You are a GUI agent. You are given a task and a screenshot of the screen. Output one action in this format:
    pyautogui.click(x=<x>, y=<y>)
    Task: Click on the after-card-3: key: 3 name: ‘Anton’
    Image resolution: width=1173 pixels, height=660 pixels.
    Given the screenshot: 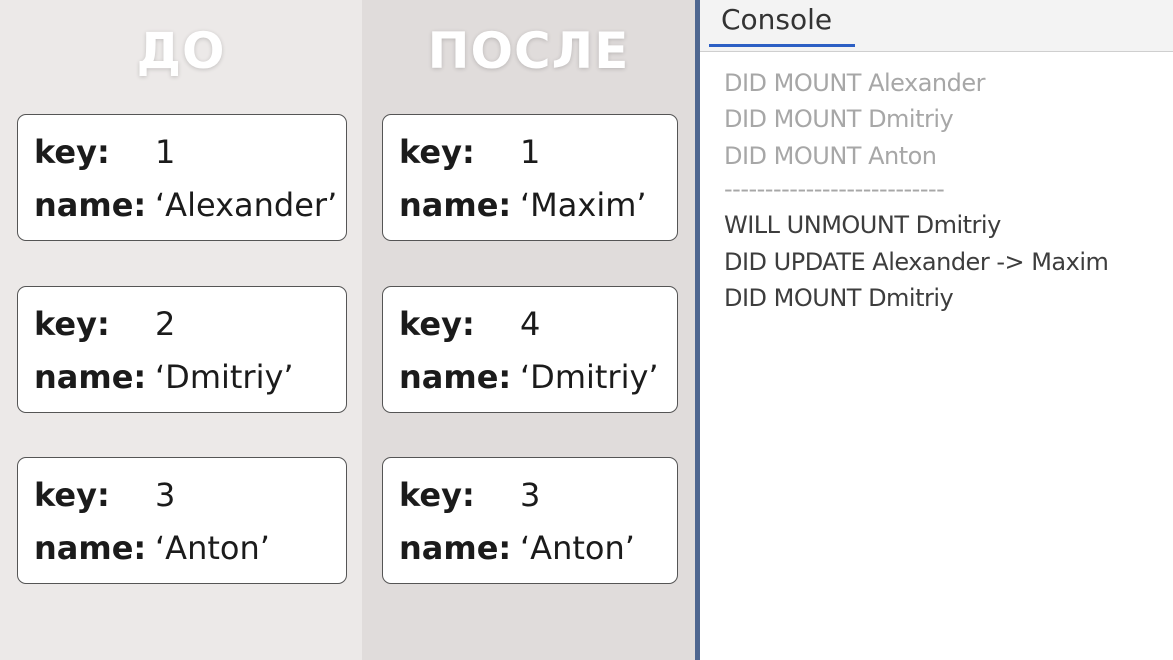 What is the action you would take?
    pyautogui.click(x=530, y=520)
    